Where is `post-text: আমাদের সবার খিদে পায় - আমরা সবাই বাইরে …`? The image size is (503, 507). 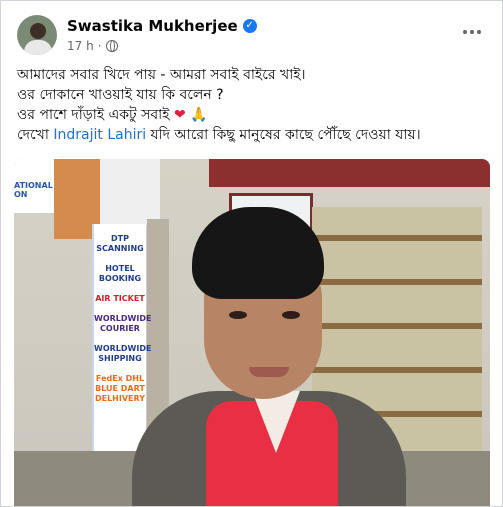 post-text: আমাদের সবার খিদে পায় - আমরা সবাই বাইরে … is located at coordinates (252, 105).